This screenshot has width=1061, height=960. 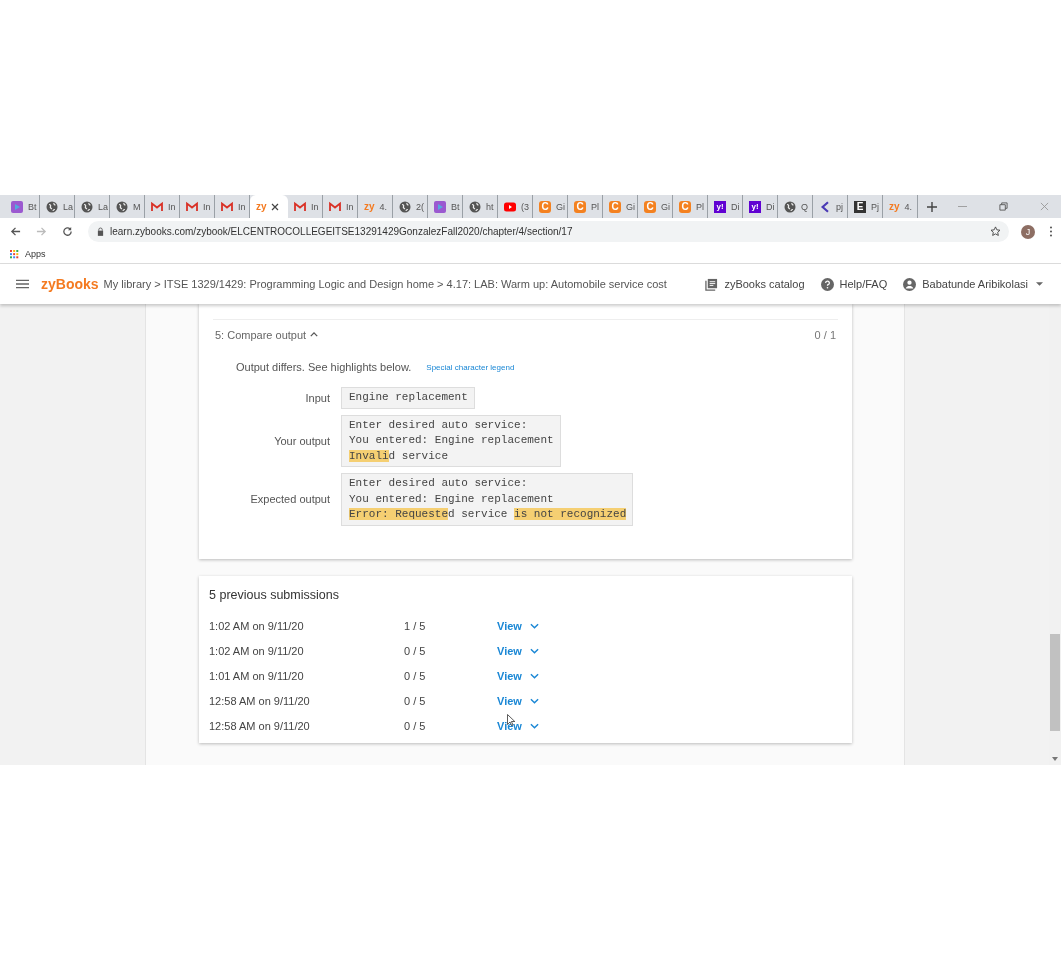 I want to click on user-name: Babatunde Aribikolasi, so click(x=975, y=284).